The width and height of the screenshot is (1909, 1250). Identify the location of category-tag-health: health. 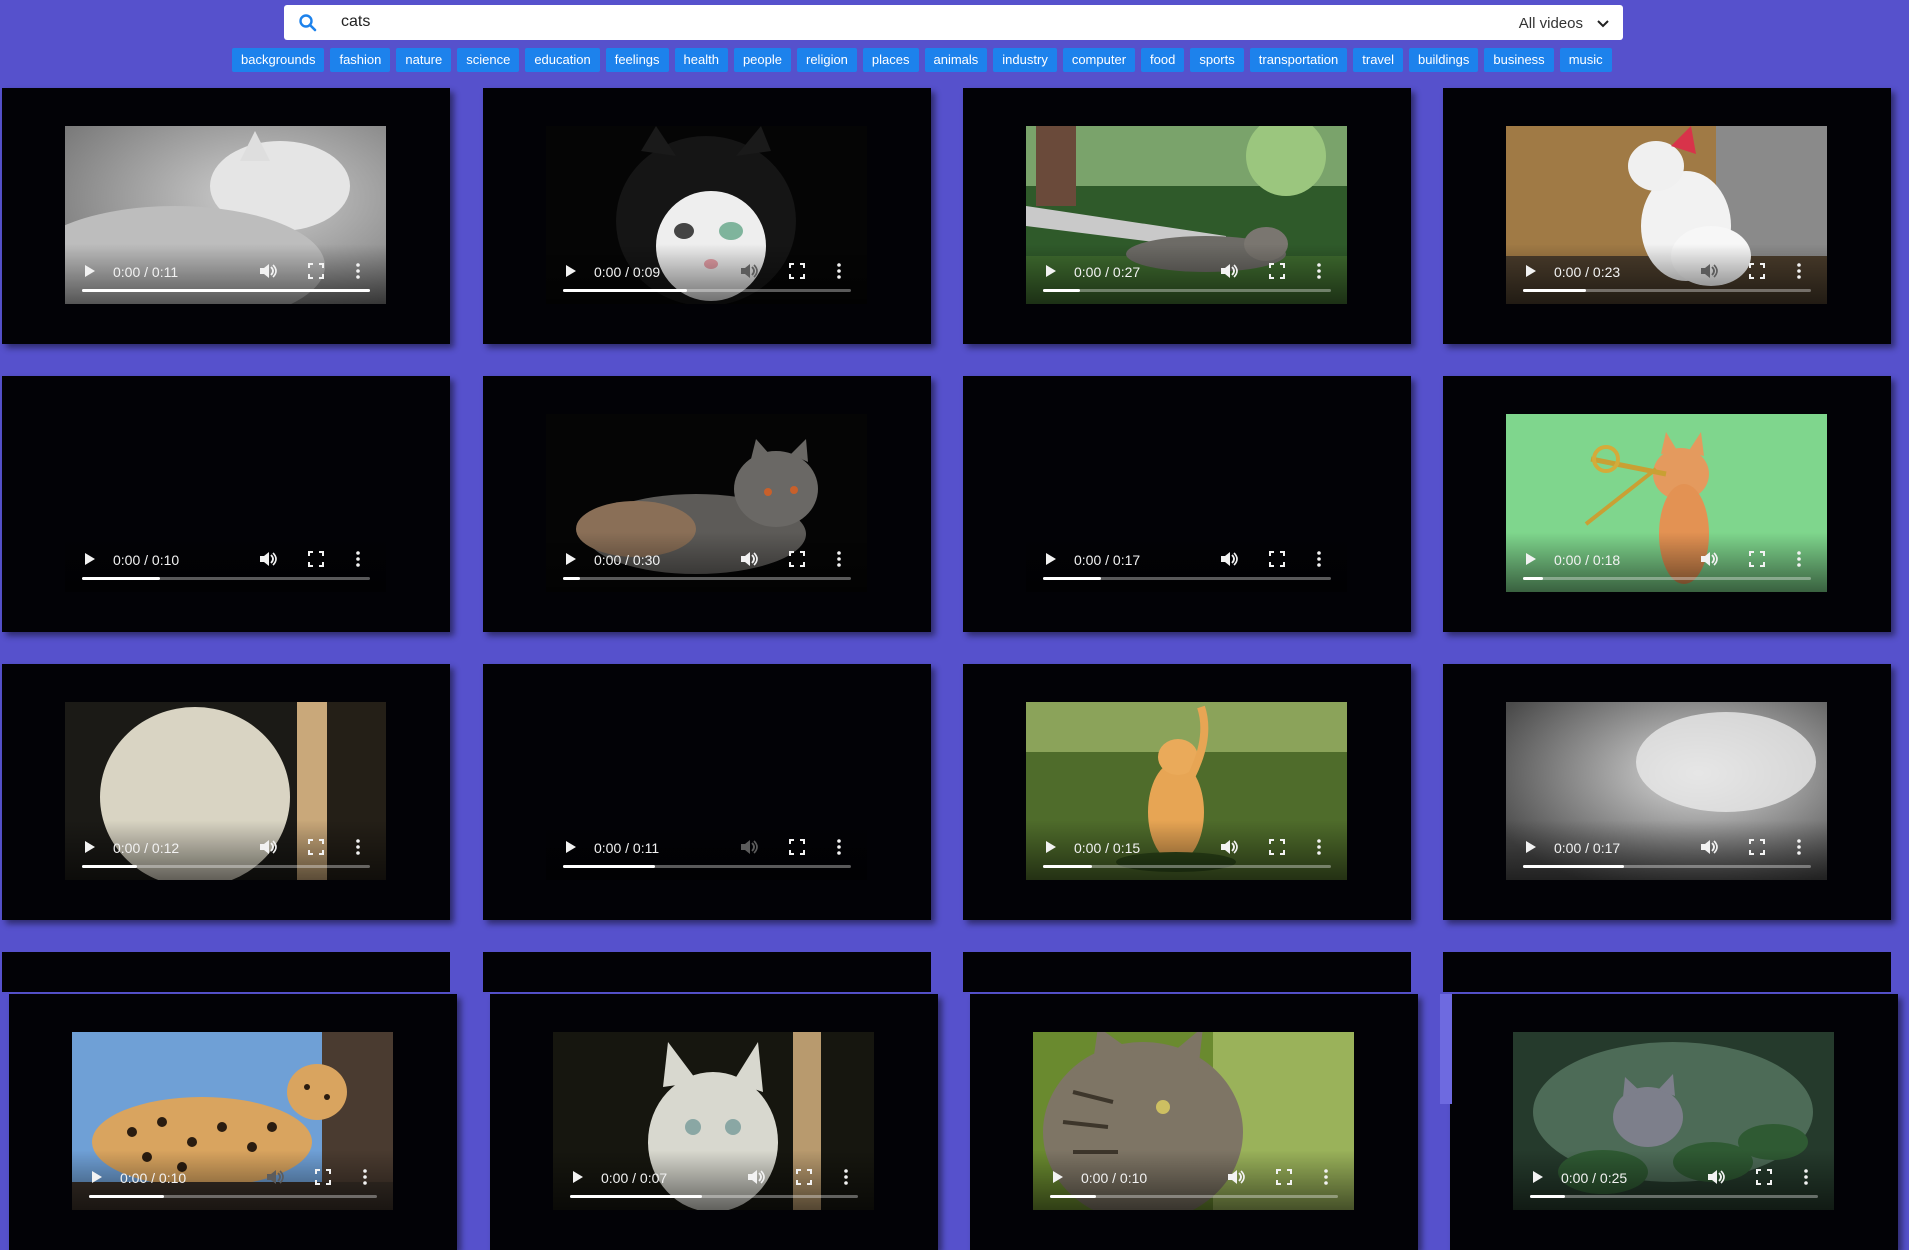
(701, 60).